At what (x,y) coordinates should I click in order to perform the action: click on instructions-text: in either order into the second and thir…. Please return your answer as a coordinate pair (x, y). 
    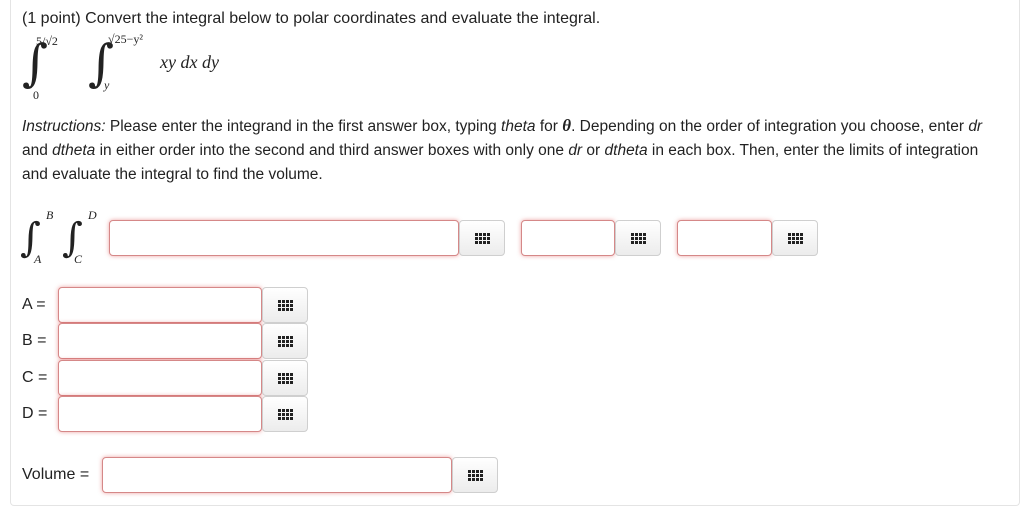
    Looking at the image, I should click on (332, 150).